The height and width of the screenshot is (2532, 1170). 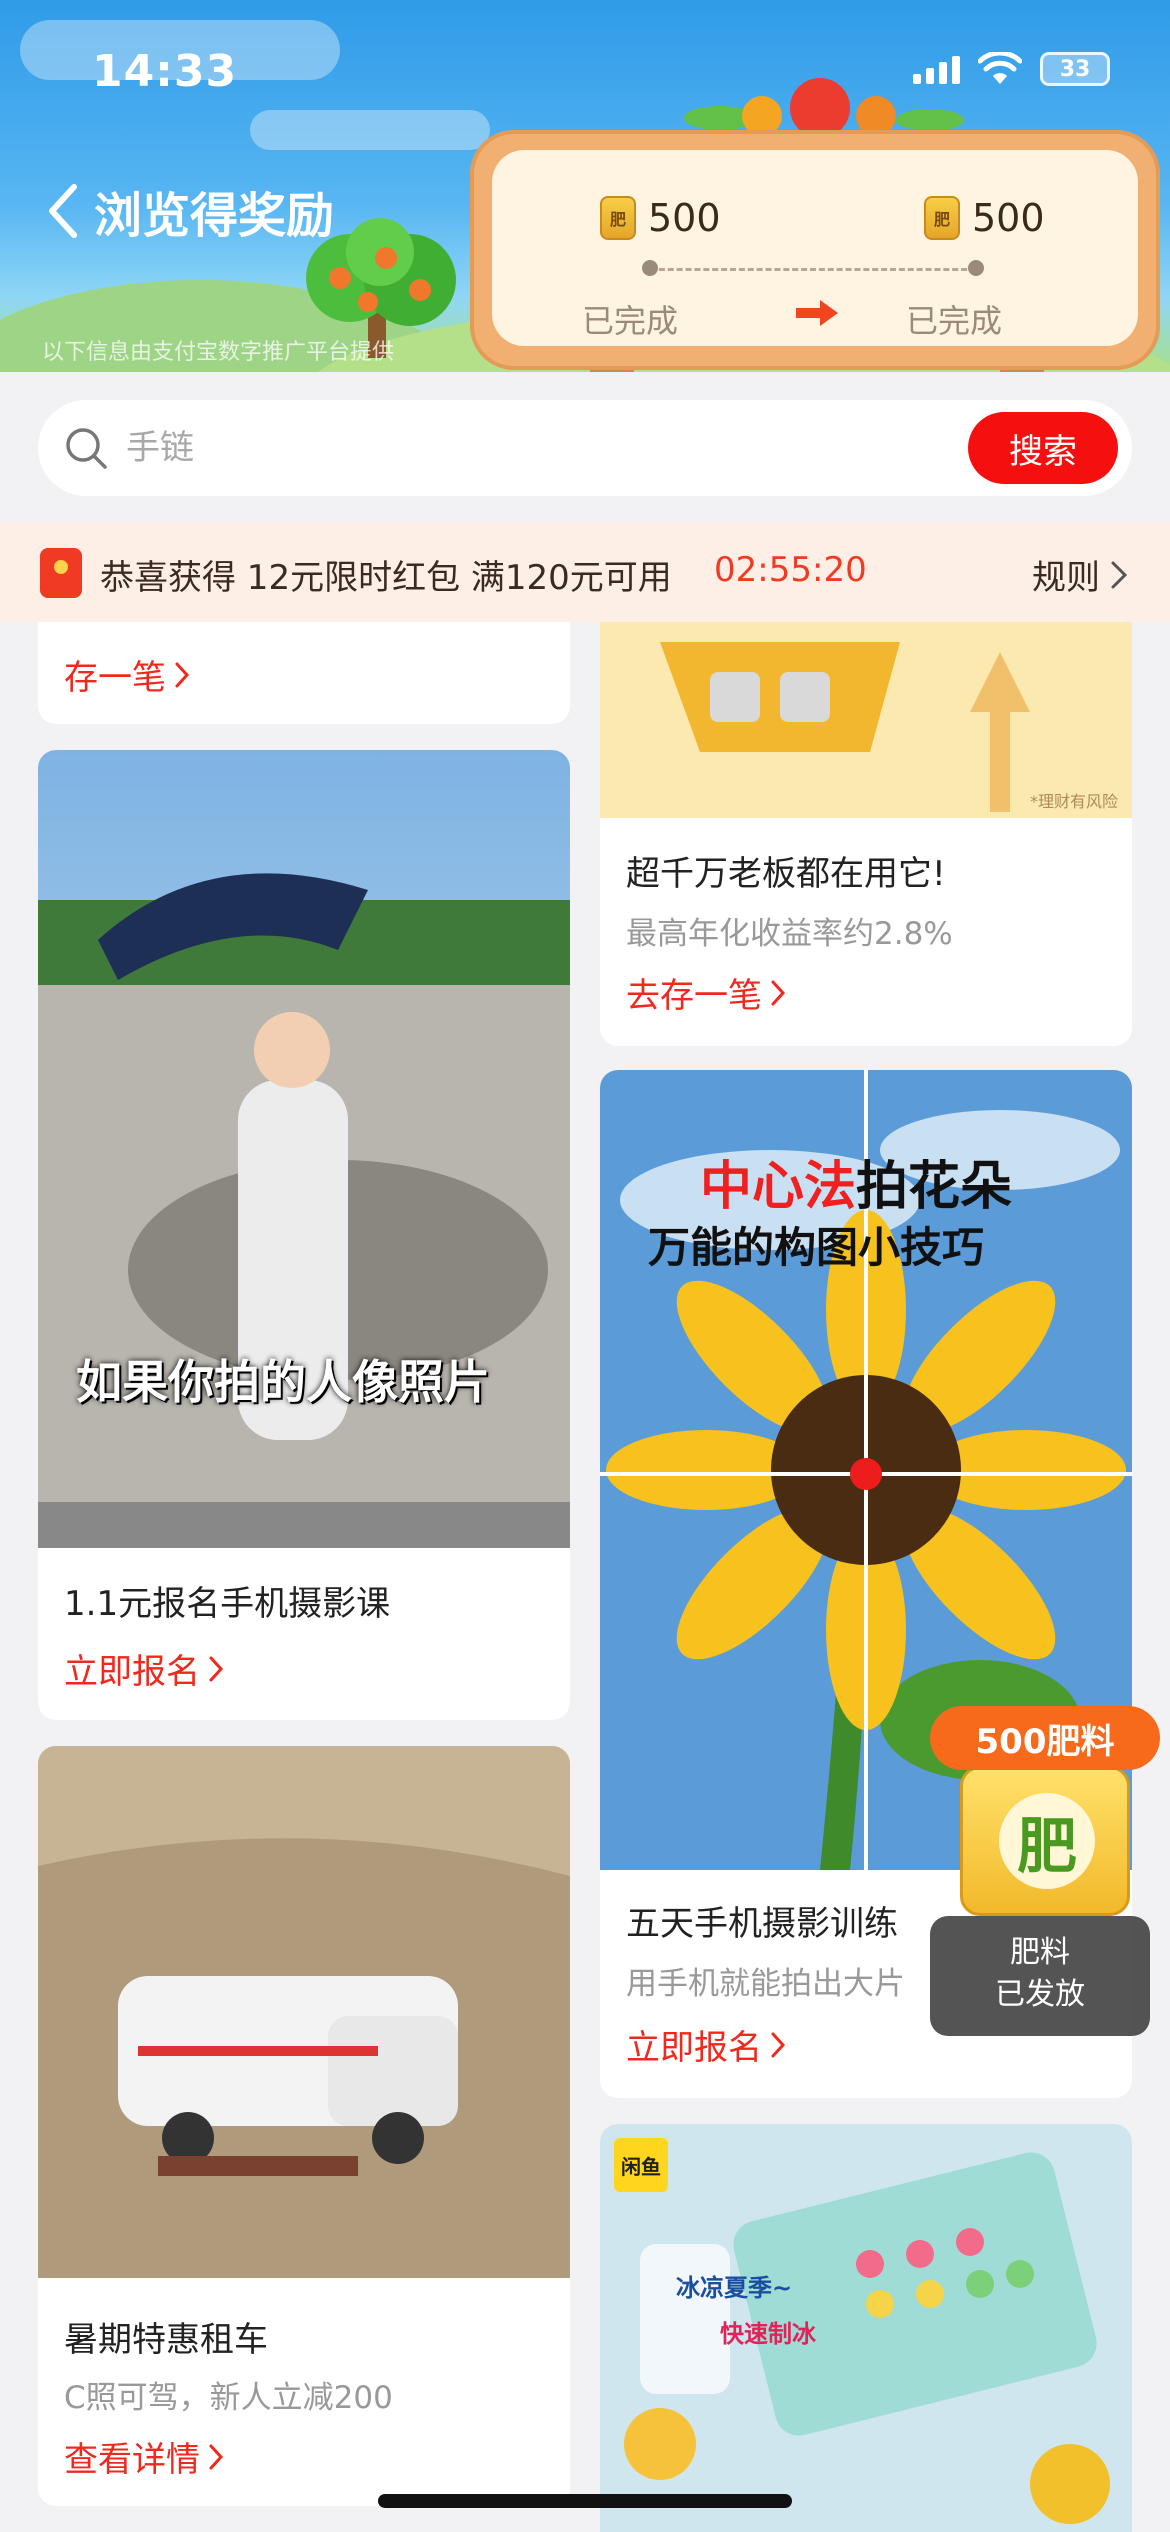 What do you see at coordinates (694, 996) in the screenshot?
I see `cta-label: 去存一笔` at bounding box center [694, 996].